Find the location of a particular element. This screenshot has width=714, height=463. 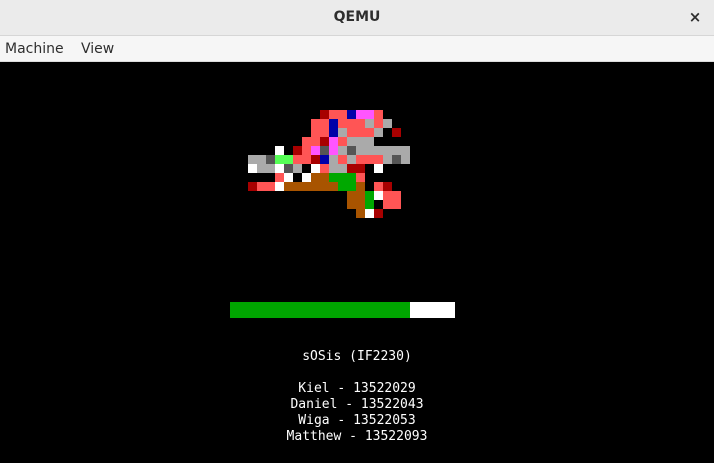

member-line: Wiga - 13522053 is located at coordinates (357, 420).